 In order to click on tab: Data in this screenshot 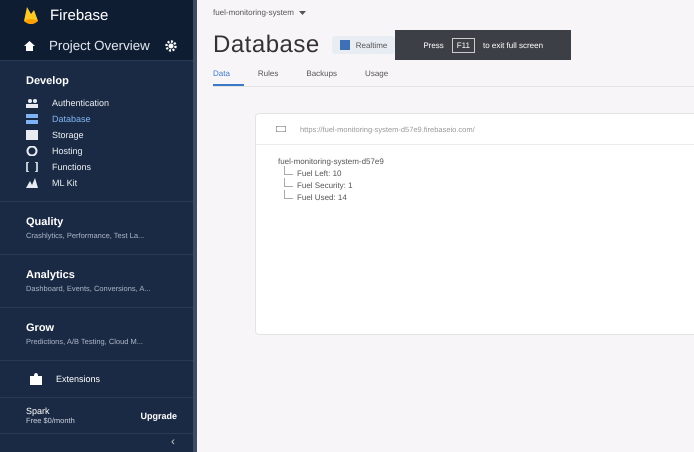, I will do `click(228, 75)`.